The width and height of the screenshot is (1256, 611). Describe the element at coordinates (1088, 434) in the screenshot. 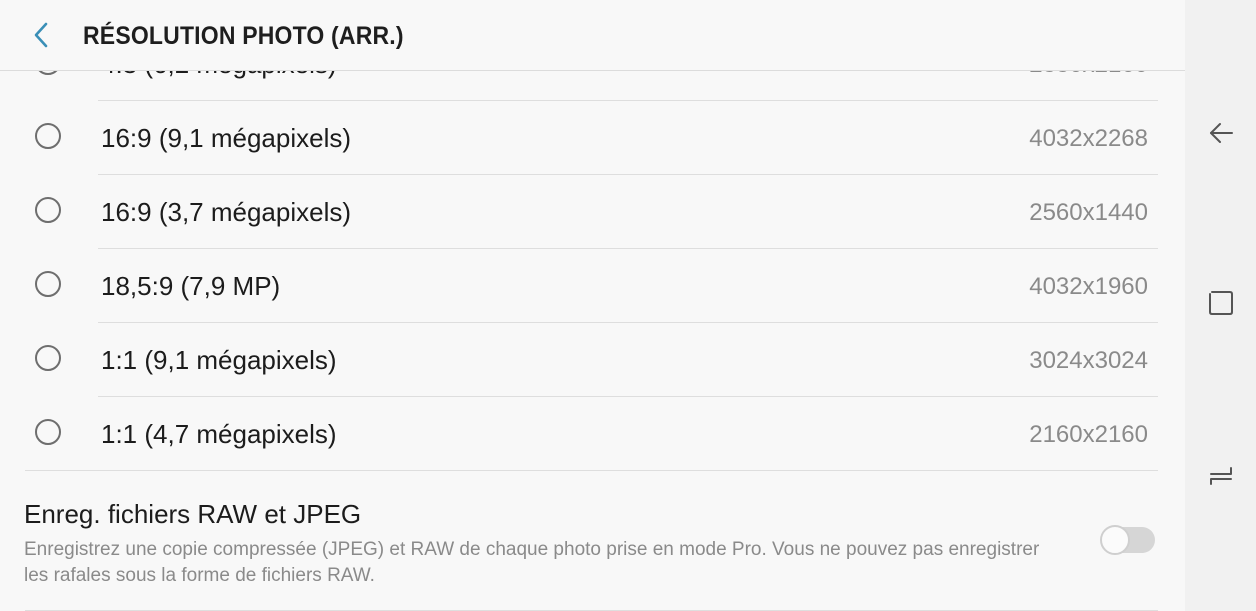

I see `option-resolution: 2160x2160` at that location.